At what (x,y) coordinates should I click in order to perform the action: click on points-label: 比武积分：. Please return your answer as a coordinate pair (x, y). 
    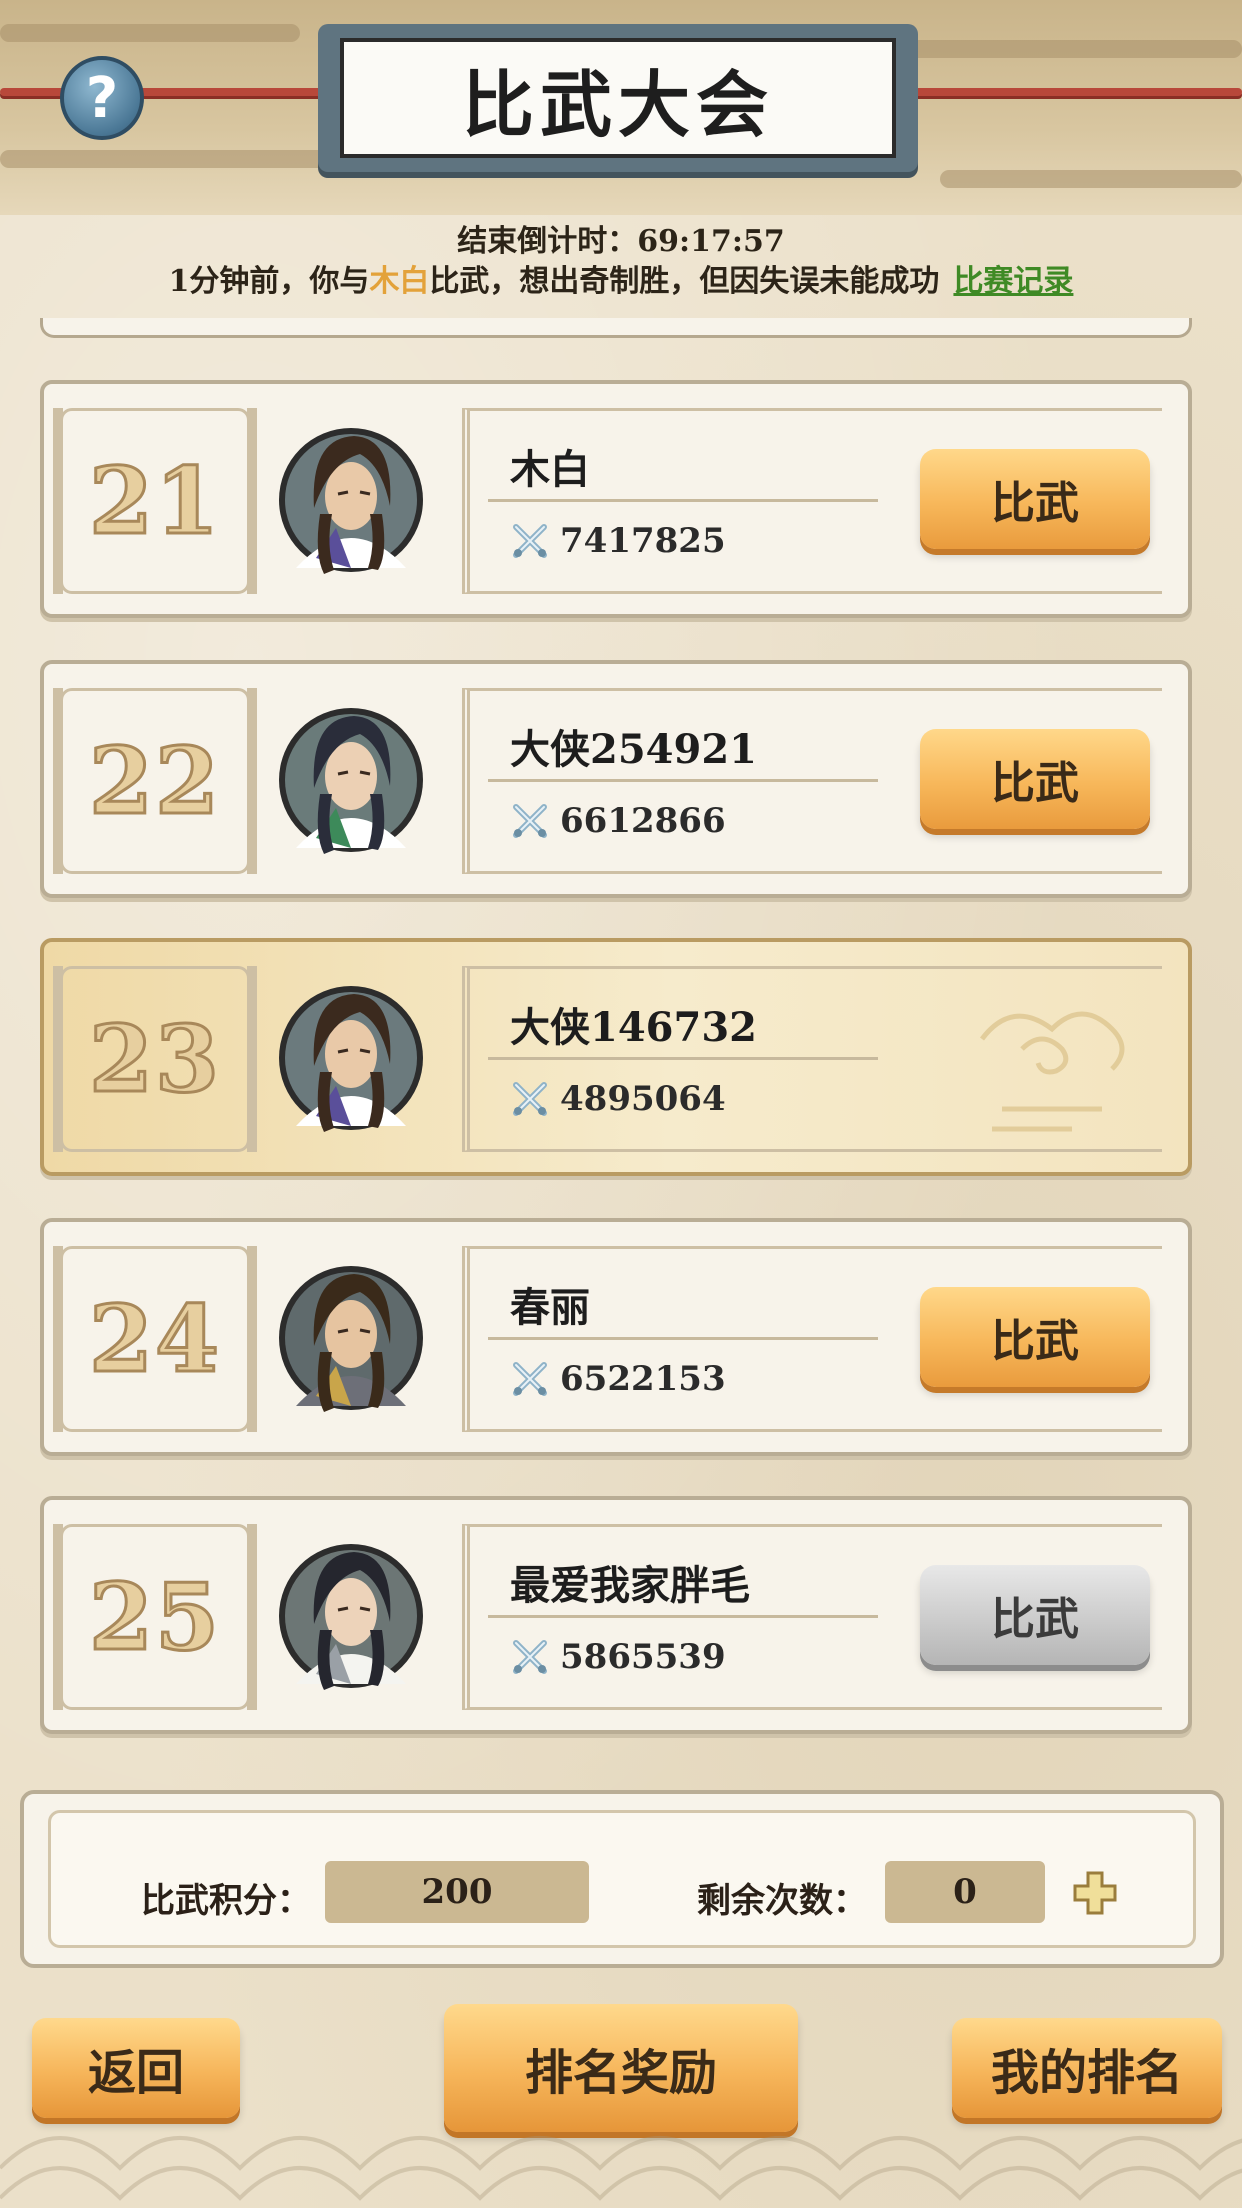
    Looking at the image, I should click on (226, 1901).